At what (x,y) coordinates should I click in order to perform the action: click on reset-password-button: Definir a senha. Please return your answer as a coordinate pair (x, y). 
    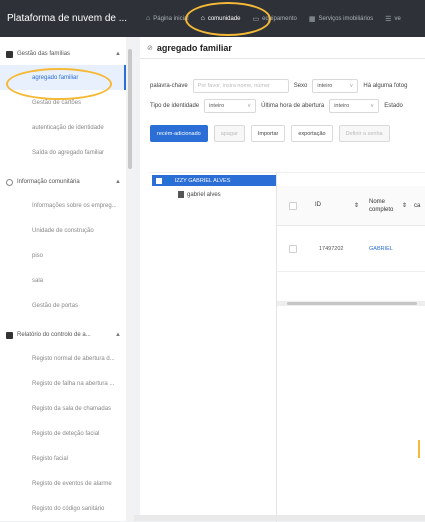
    Looking at the image, I should click on (364, 133).